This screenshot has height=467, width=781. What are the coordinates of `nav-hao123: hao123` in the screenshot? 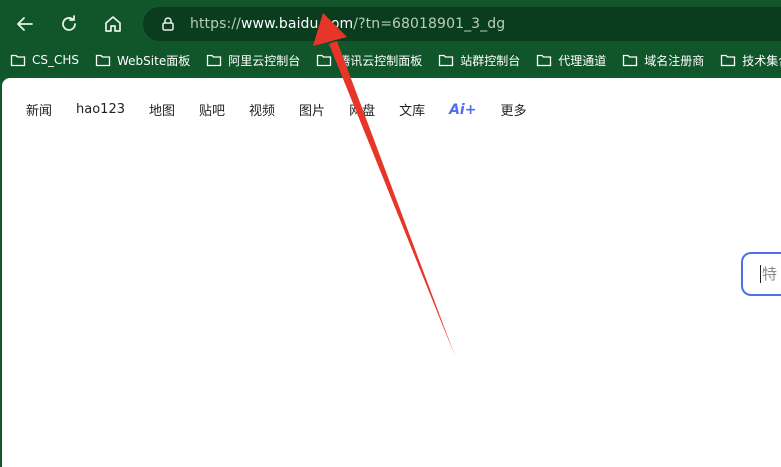 It's located at (100, 109).